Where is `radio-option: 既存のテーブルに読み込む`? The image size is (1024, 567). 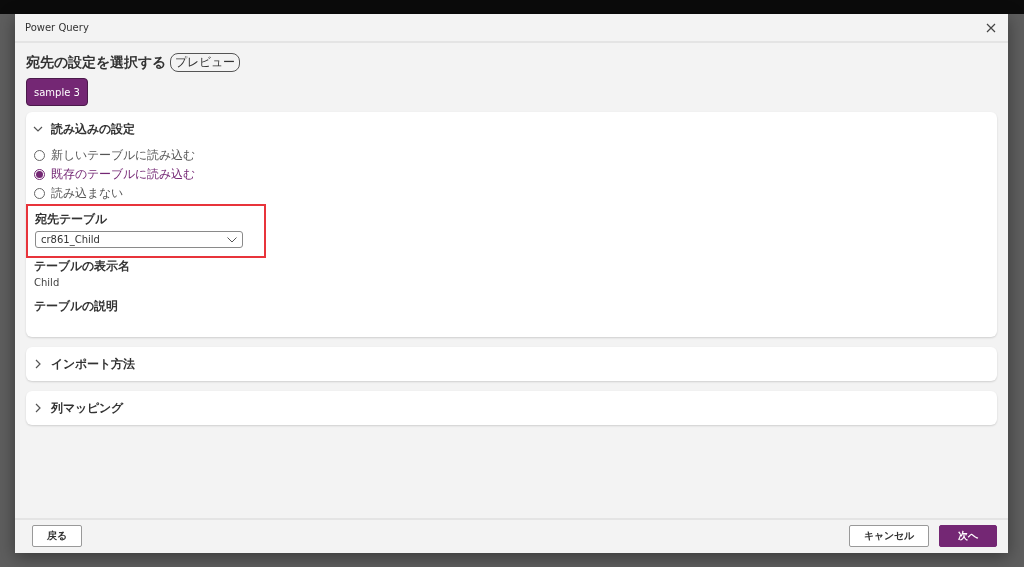
radio-option: 既存のテーブルに読み込む is located at coordinates (511, 174).